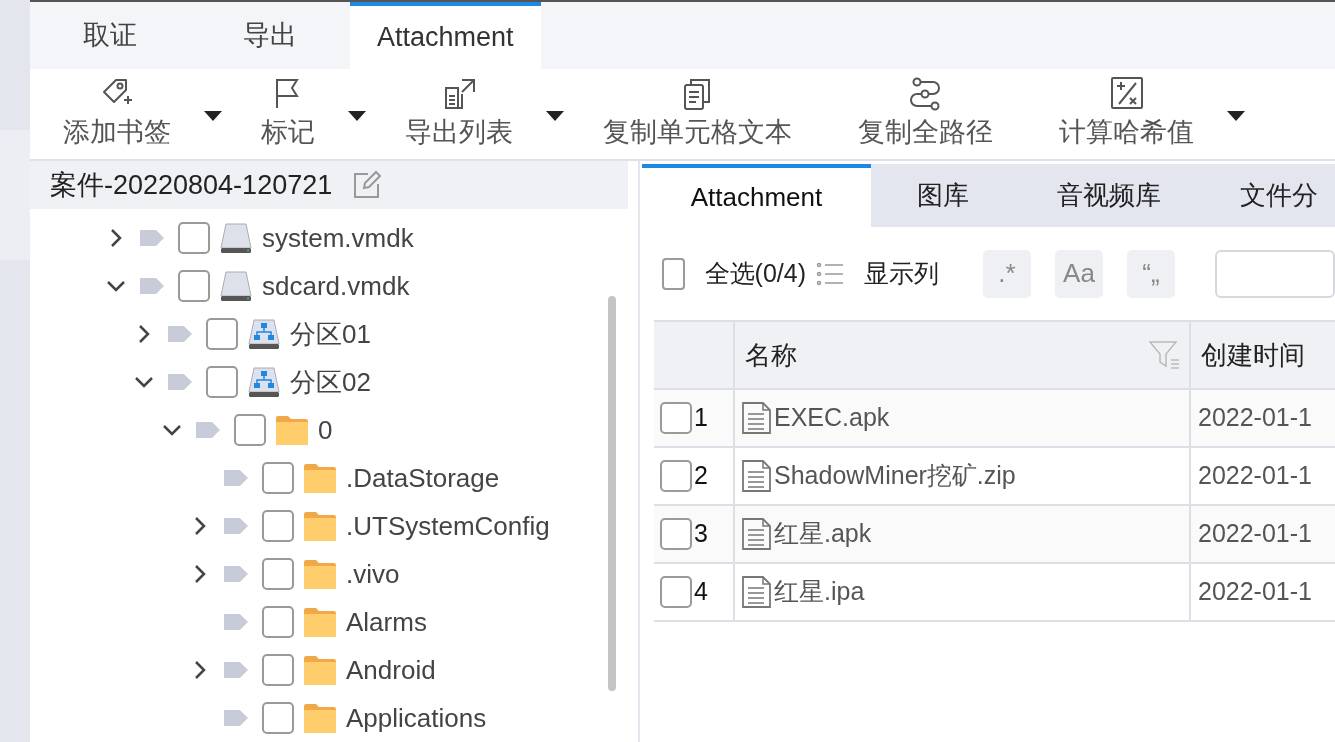  I want to click on tree-item: Applications, so click(416, 718).